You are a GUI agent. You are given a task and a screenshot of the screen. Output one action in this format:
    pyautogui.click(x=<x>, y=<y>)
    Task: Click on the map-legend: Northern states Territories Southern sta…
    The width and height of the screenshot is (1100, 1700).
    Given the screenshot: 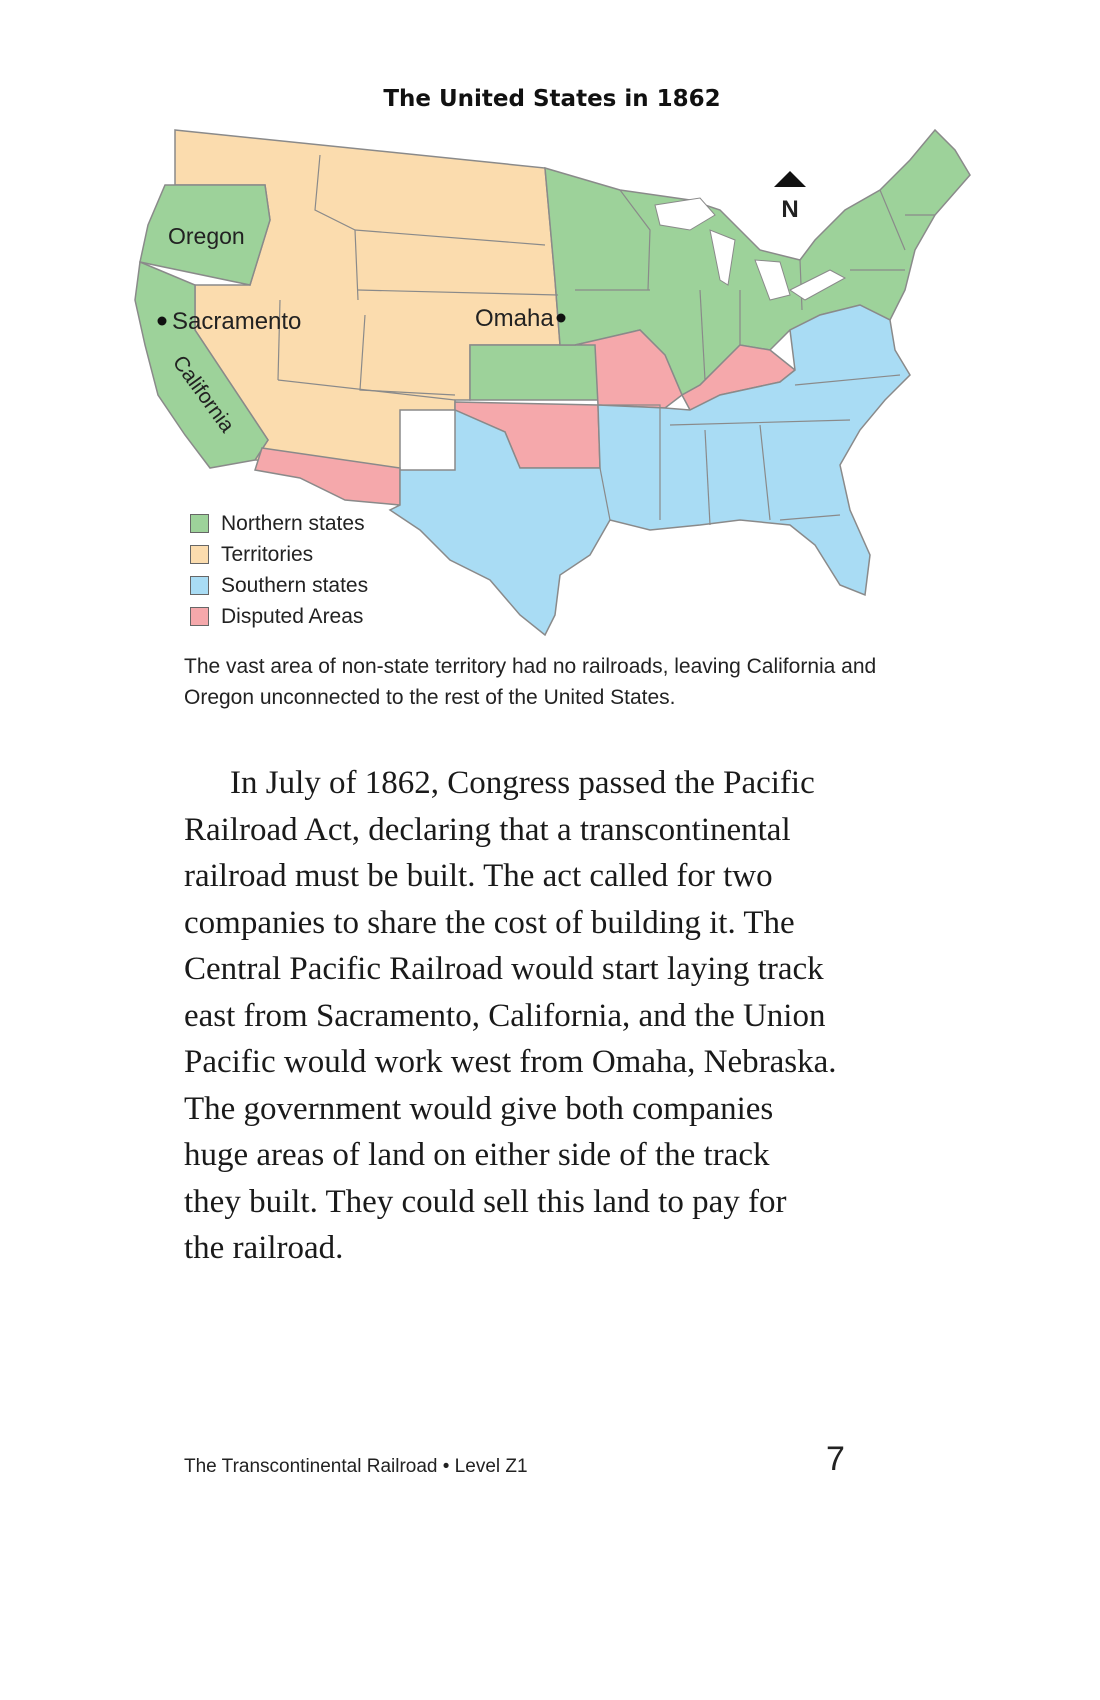 What is the action you would take?
    pyautogui.click(x=279, y=570)
    